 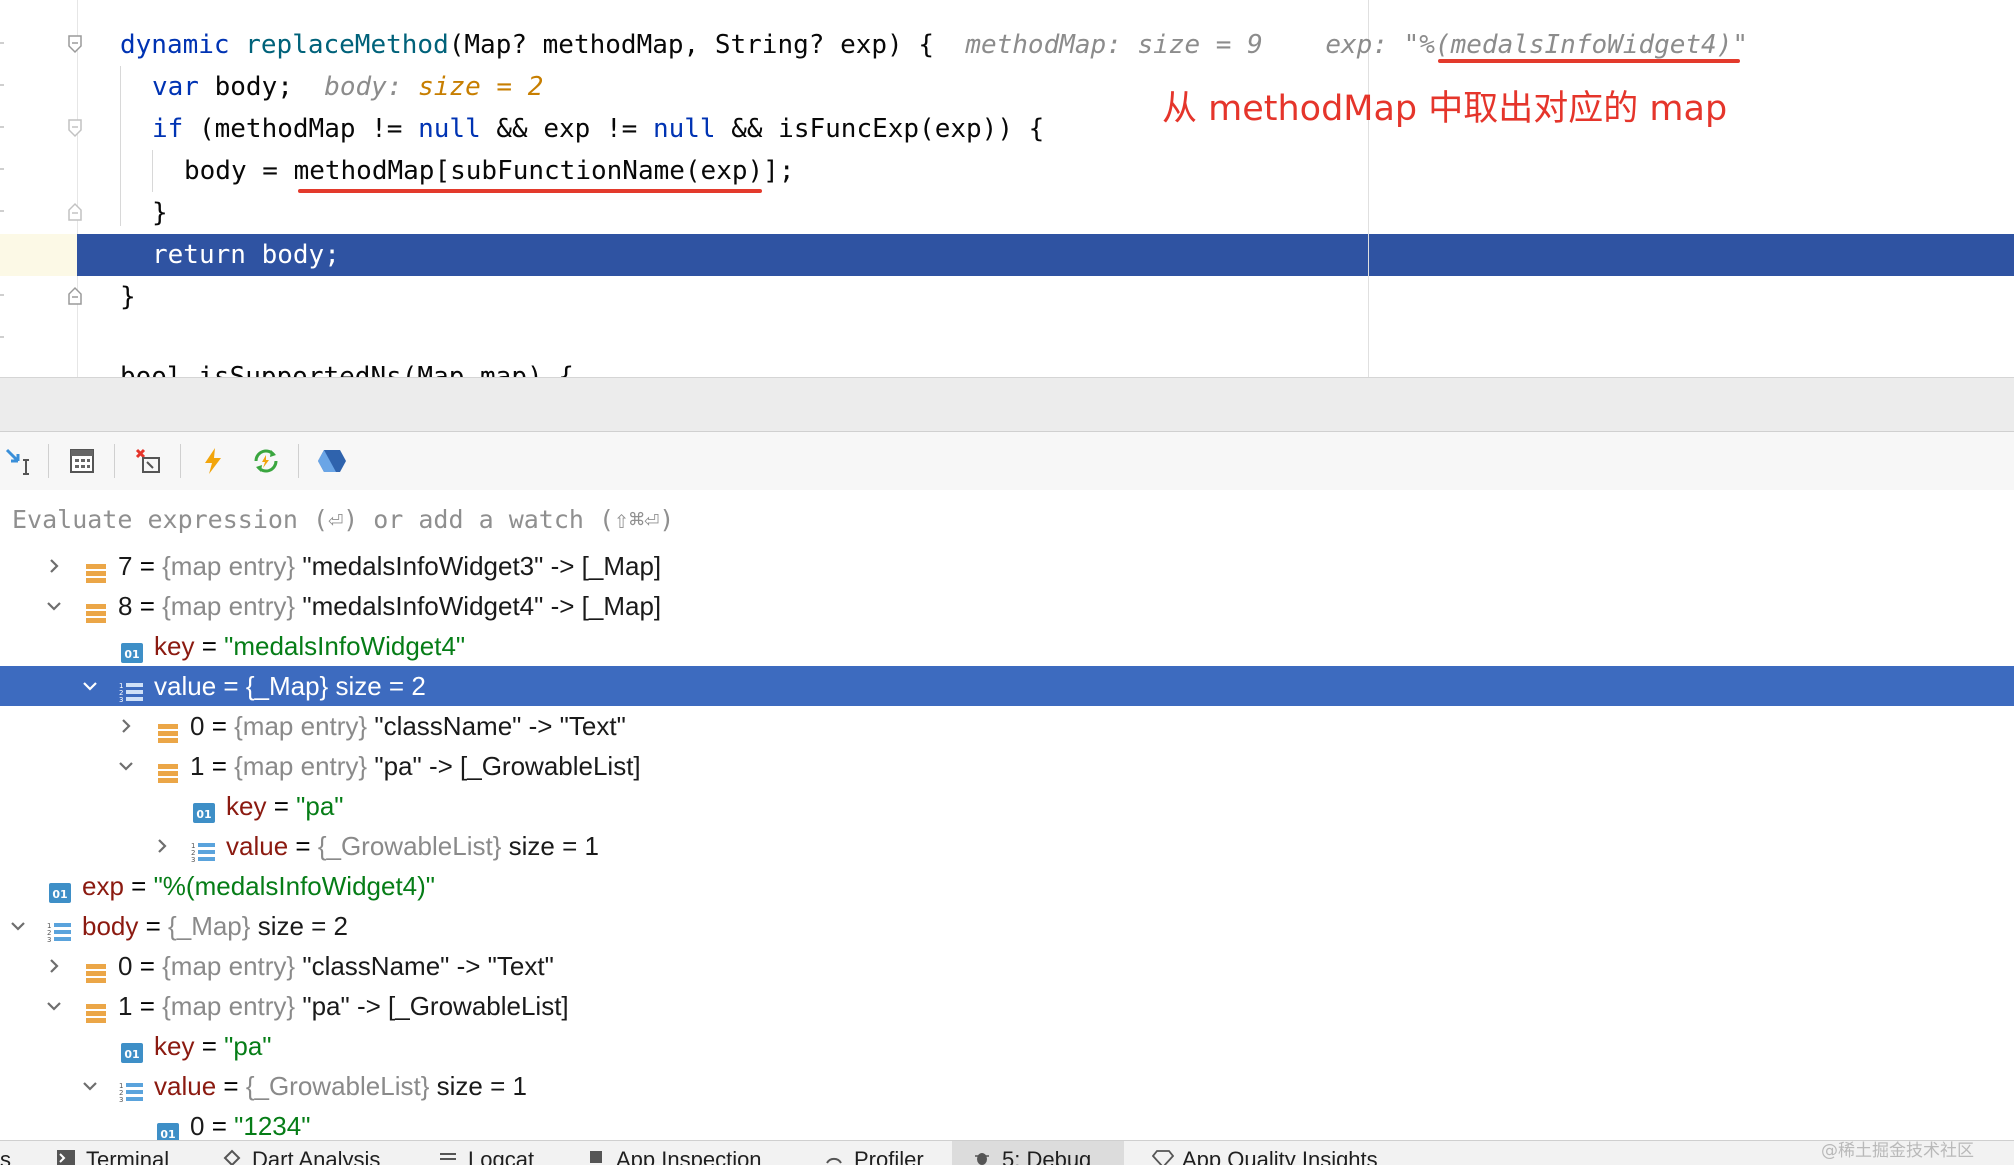 What do you see at coordinates (1264, 1156) in the screenshot?
I see `tab-app-quality-insights: App Quality Insights` at bounding box center [1264, 1156].